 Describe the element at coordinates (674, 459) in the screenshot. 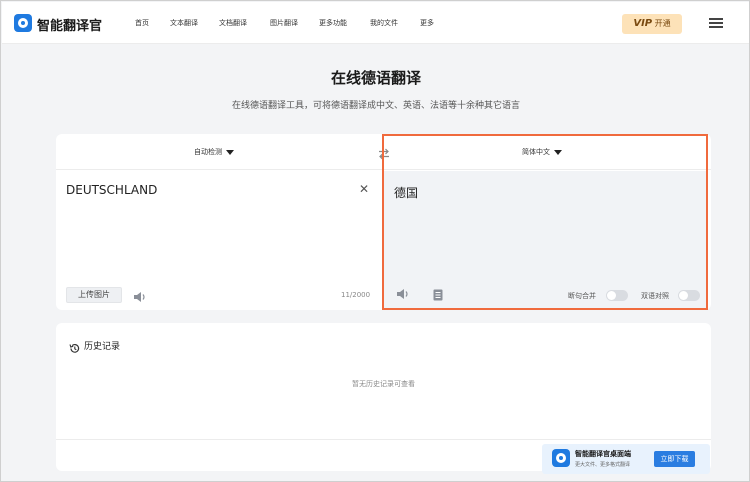

I see `download-button: 立即下载` at that location.